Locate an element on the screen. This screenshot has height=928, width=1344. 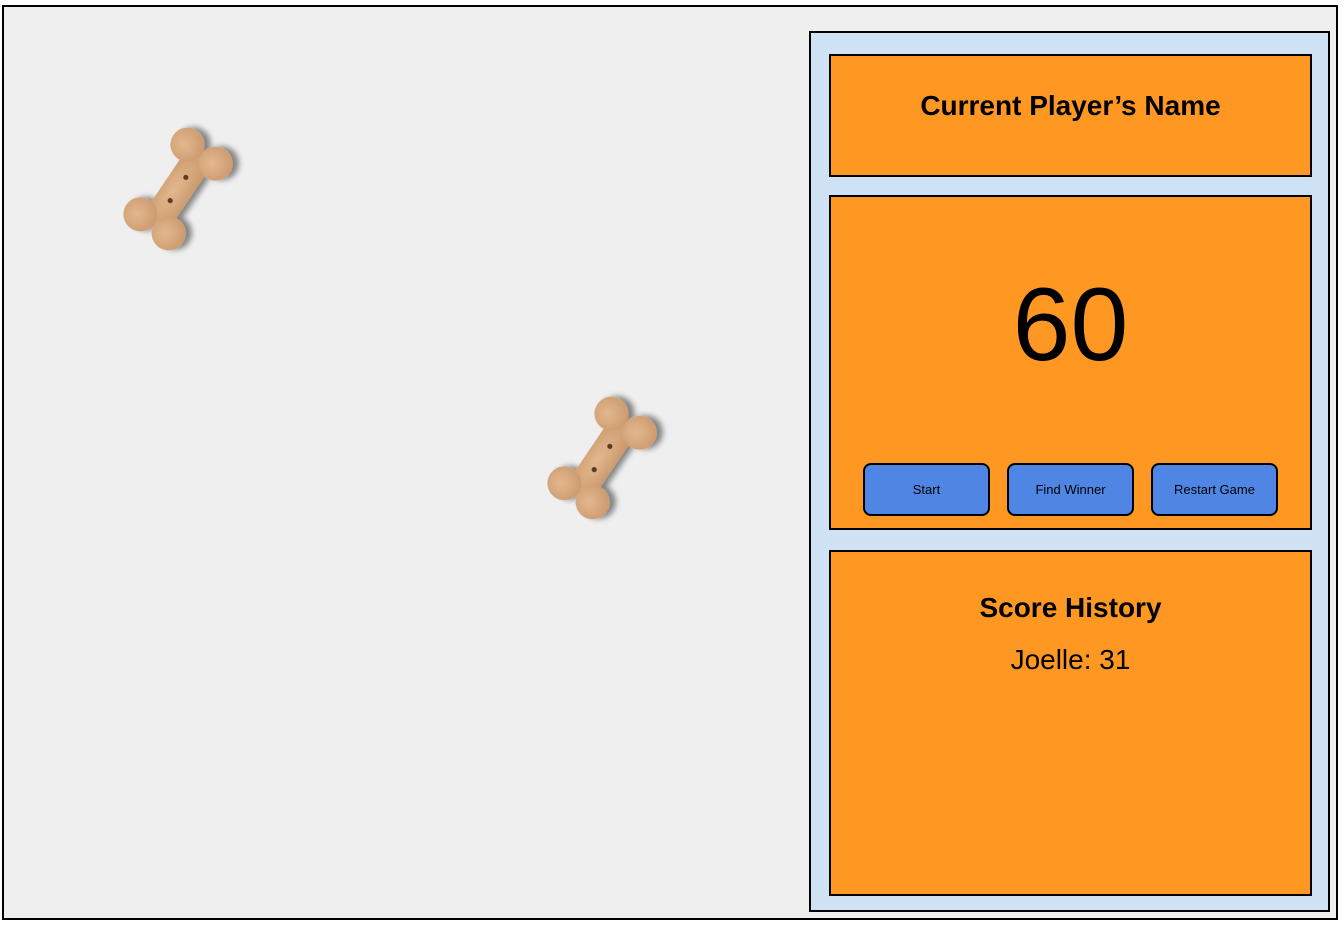
player-name-card: Current Player’s Name is located at coordinates (1070, 115).